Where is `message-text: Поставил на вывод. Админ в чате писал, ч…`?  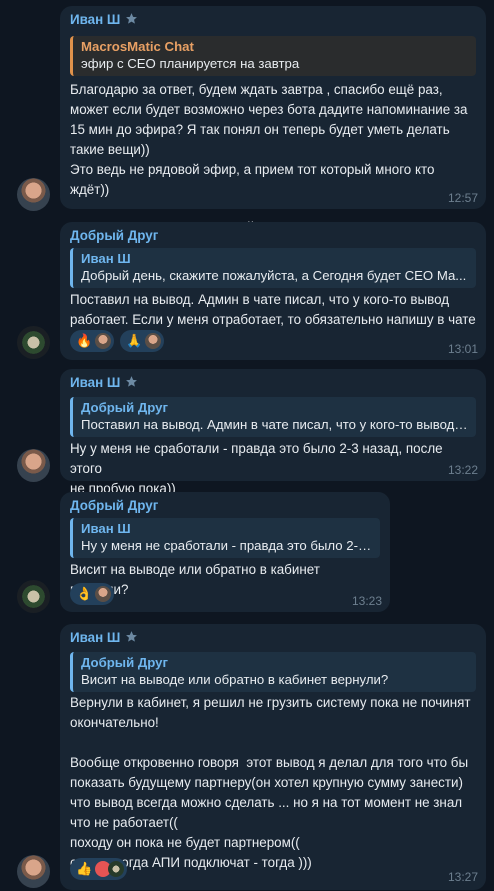 message-text: Поставил на вывод. Админ в чате писал, ч… is located at coordinates (273, 309).